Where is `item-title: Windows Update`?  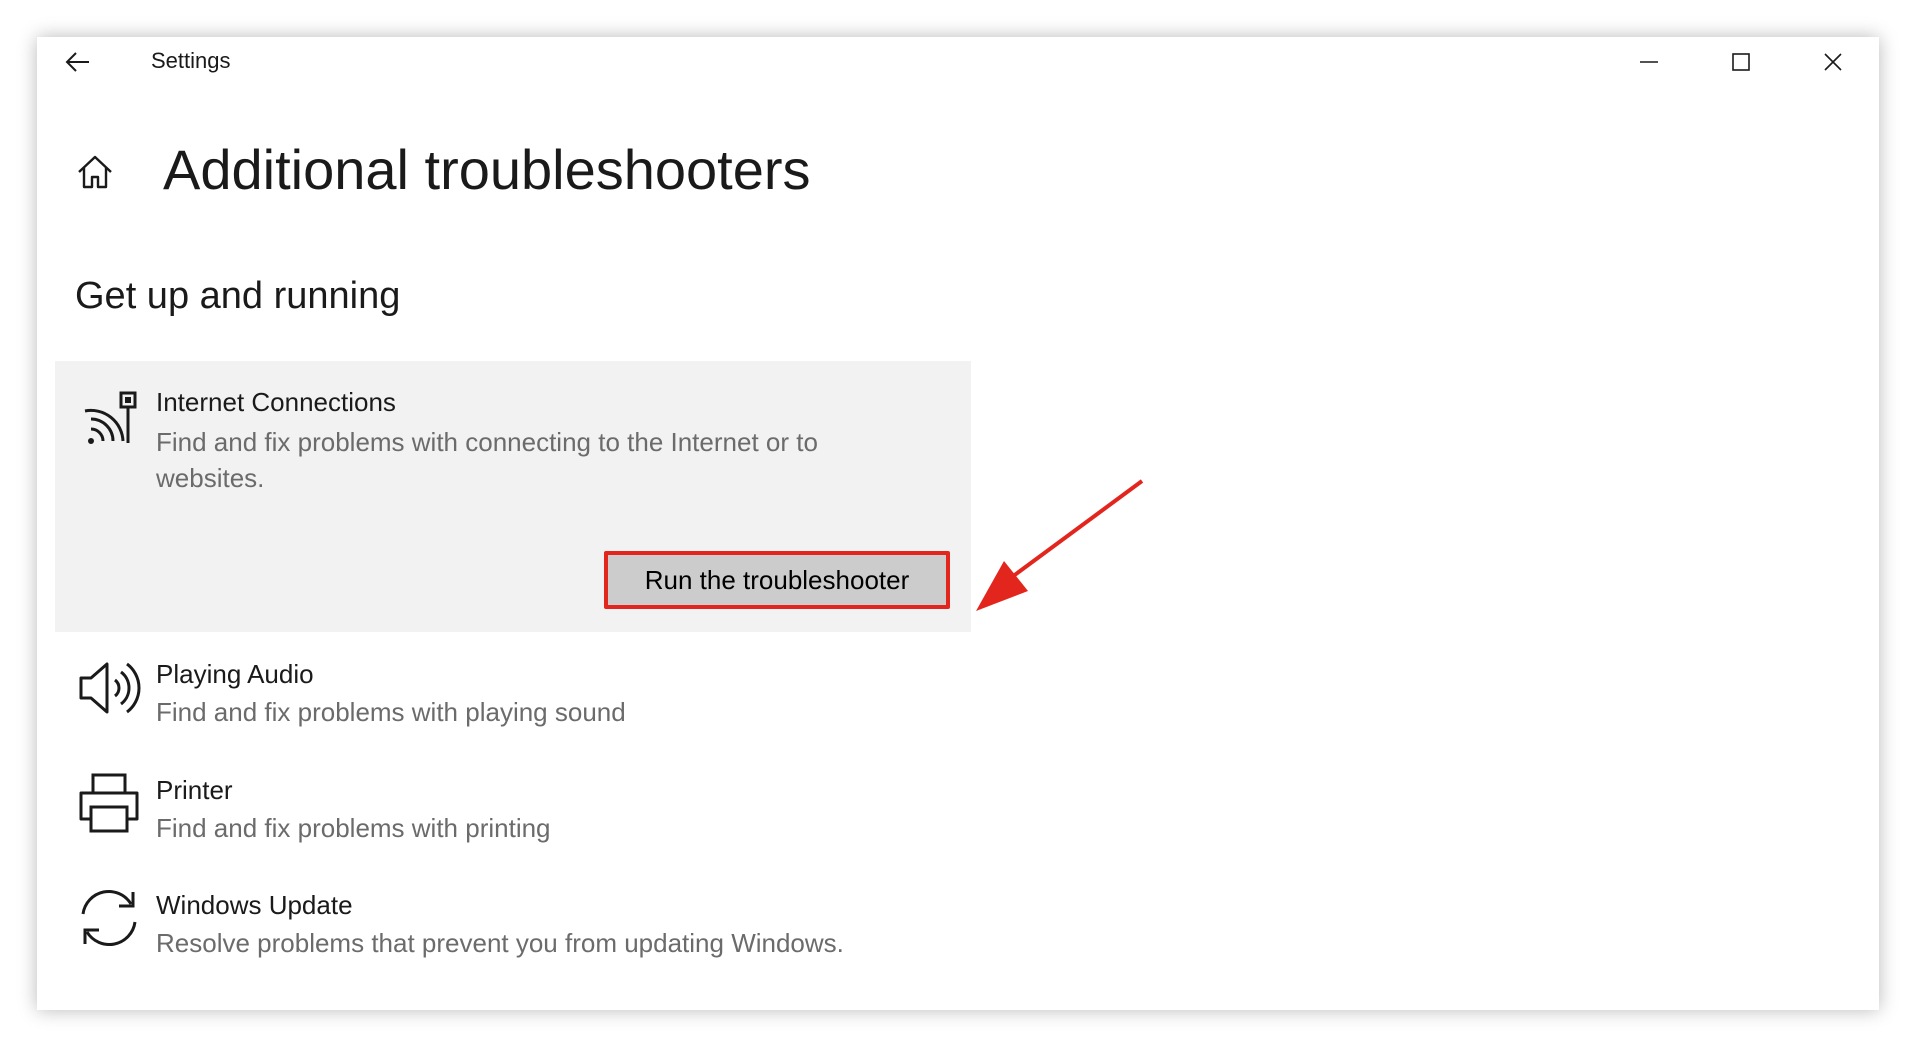
item-title: Windows Update is located at coordinates (254, 905).